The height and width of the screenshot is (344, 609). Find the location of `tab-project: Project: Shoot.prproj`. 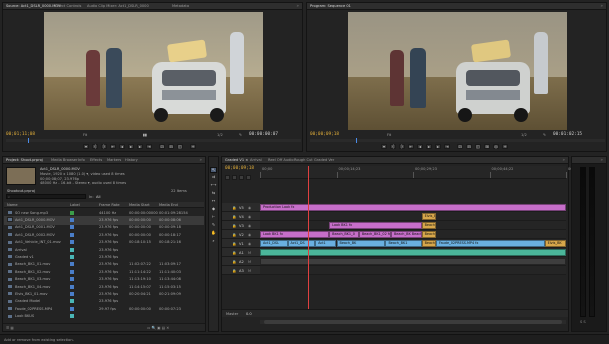

tab-project: Project: Shoot.prproj is located at coordinates (24, 160).